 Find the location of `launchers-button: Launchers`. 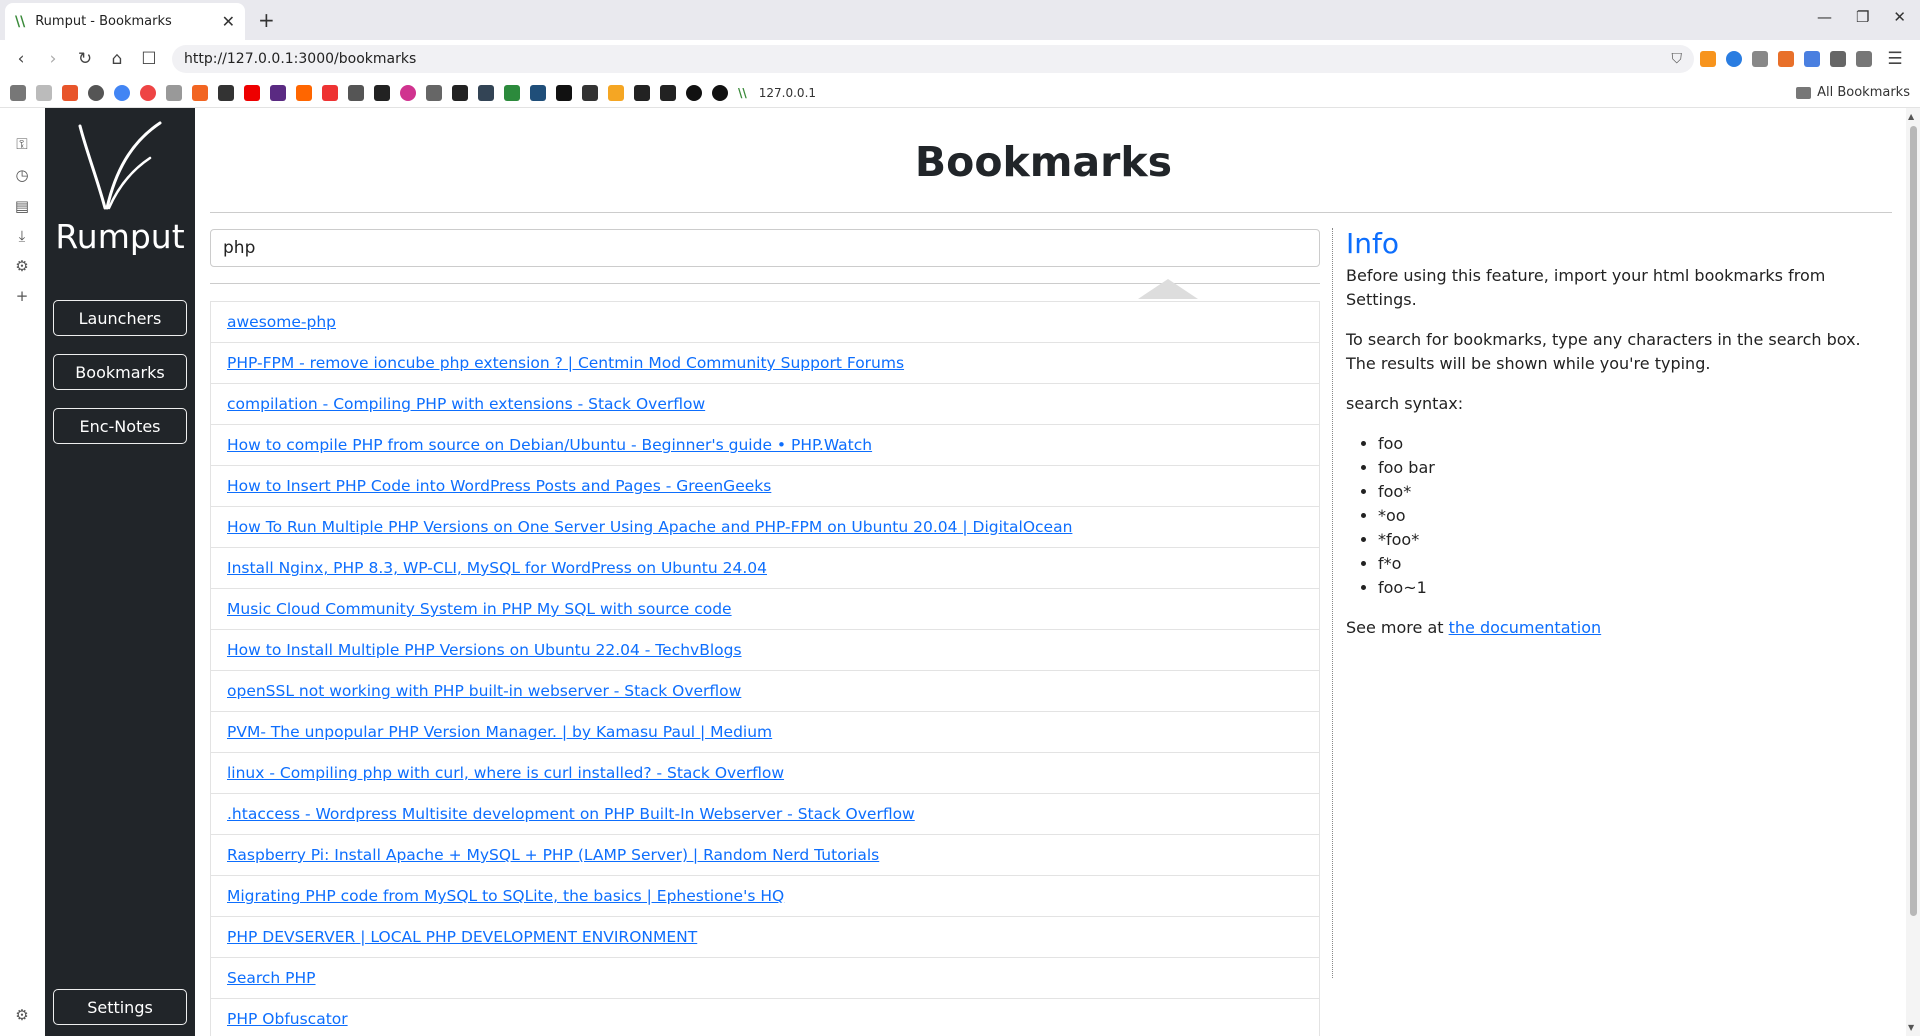

launchers-button: Launchers is located at coordinates (120, 318).